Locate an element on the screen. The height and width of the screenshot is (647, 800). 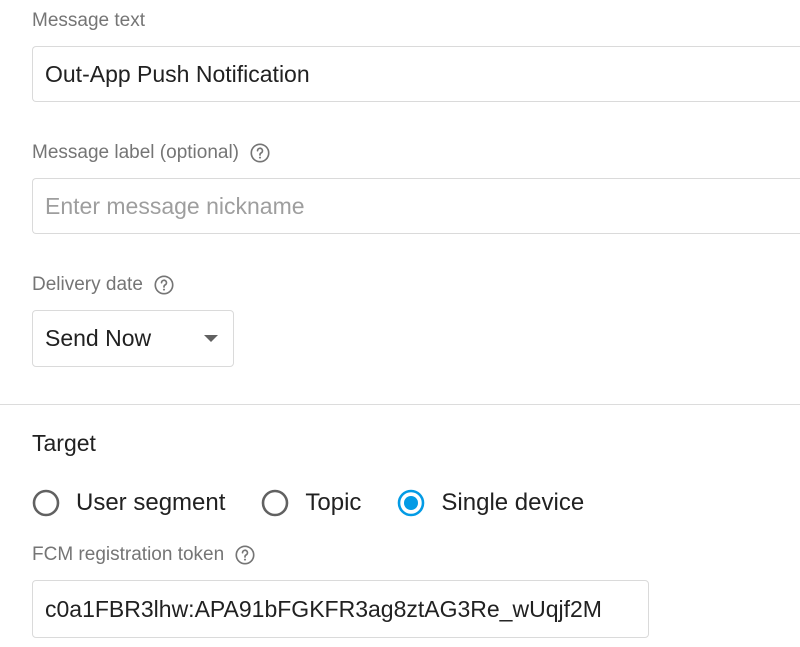
delivery-date-select: Send Now is located at coordinates (133, 338).